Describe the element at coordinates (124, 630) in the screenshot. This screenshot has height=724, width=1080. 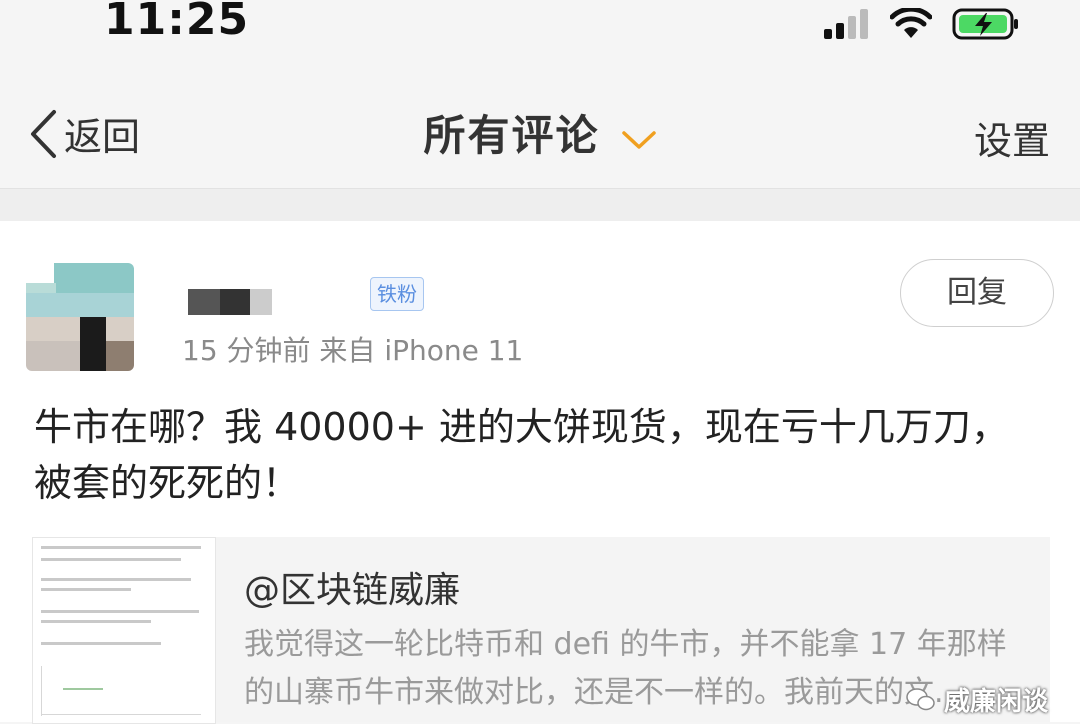
I see `post-thumbnail` at that location.